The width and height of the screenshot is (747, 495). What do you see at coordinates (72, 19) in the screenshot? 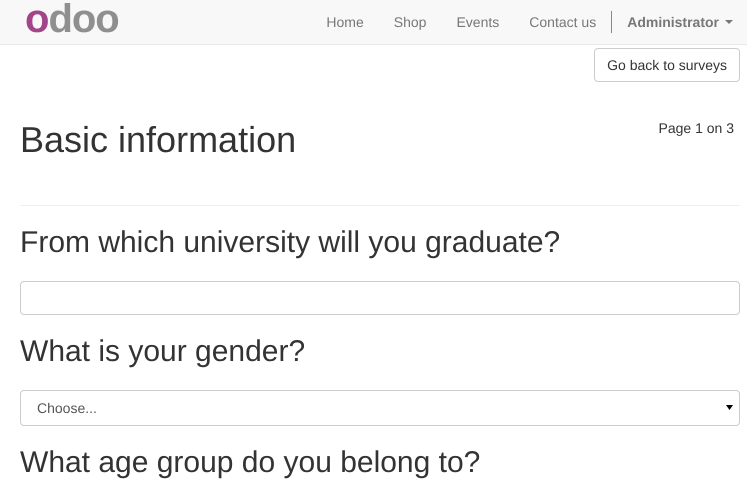
I see `logo: odoo` at bounding box center [72, 19].